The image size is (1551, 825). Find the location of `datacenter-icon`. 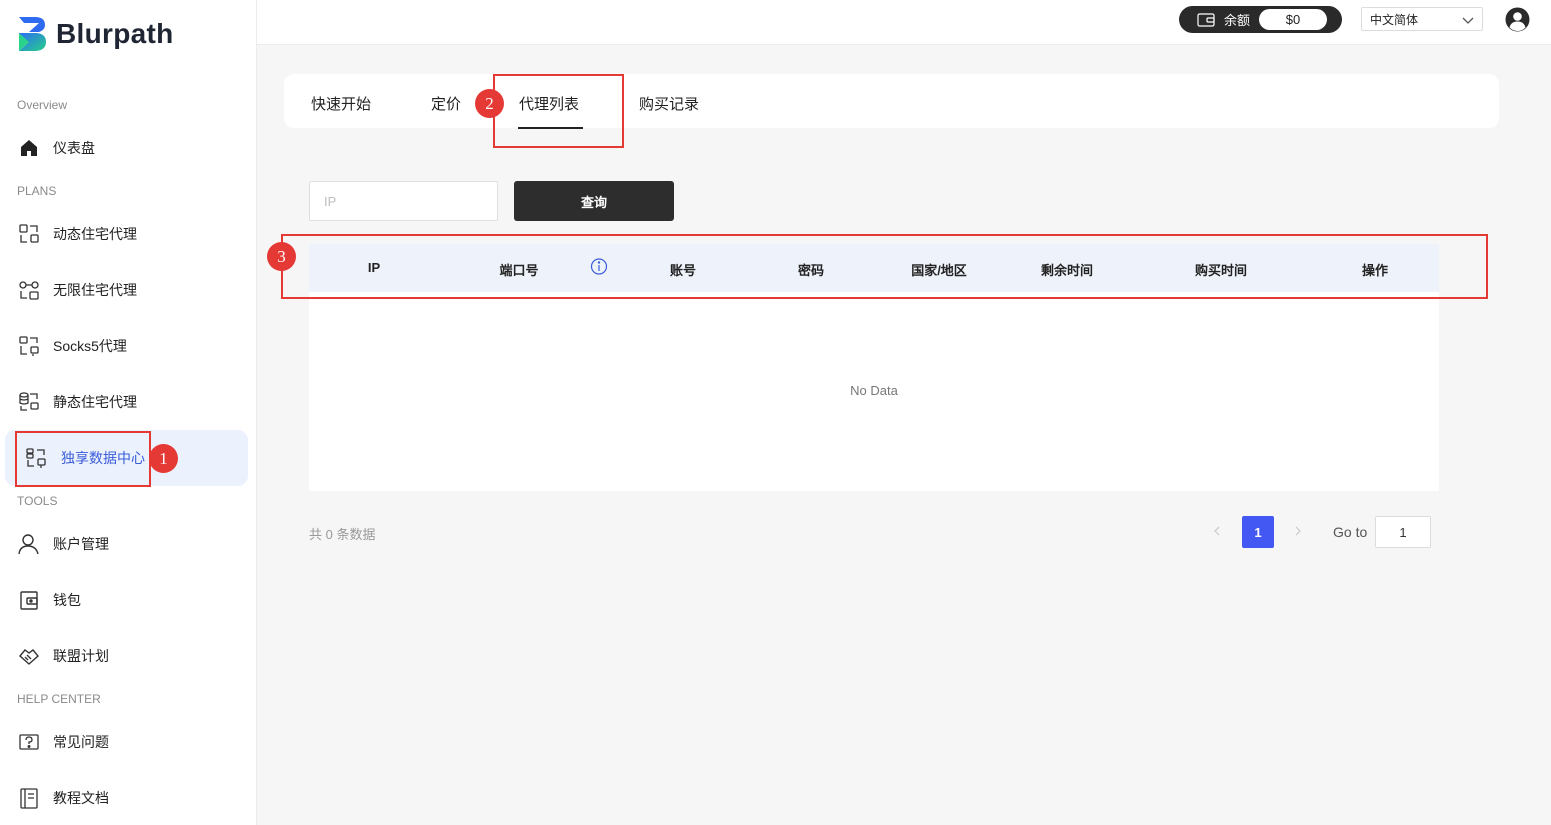

datacenter-icon is located at coordinates (36, 458).